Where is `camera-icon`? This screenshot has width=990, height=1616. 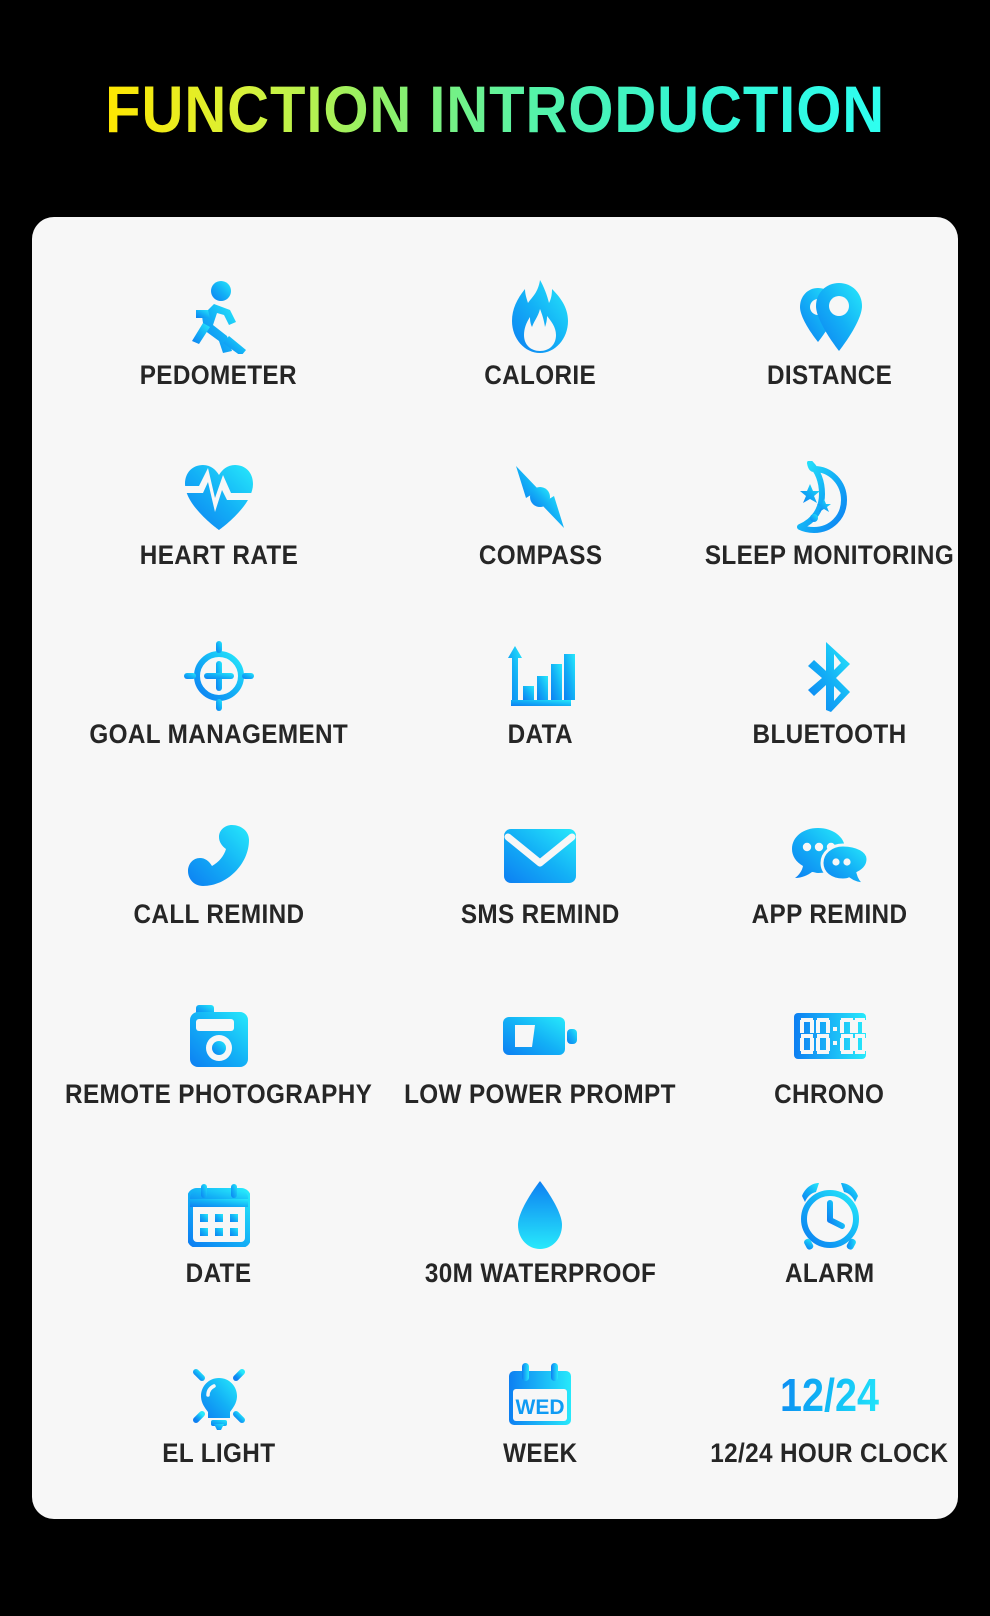
camera-icon is located at coordinates (219, 1036).